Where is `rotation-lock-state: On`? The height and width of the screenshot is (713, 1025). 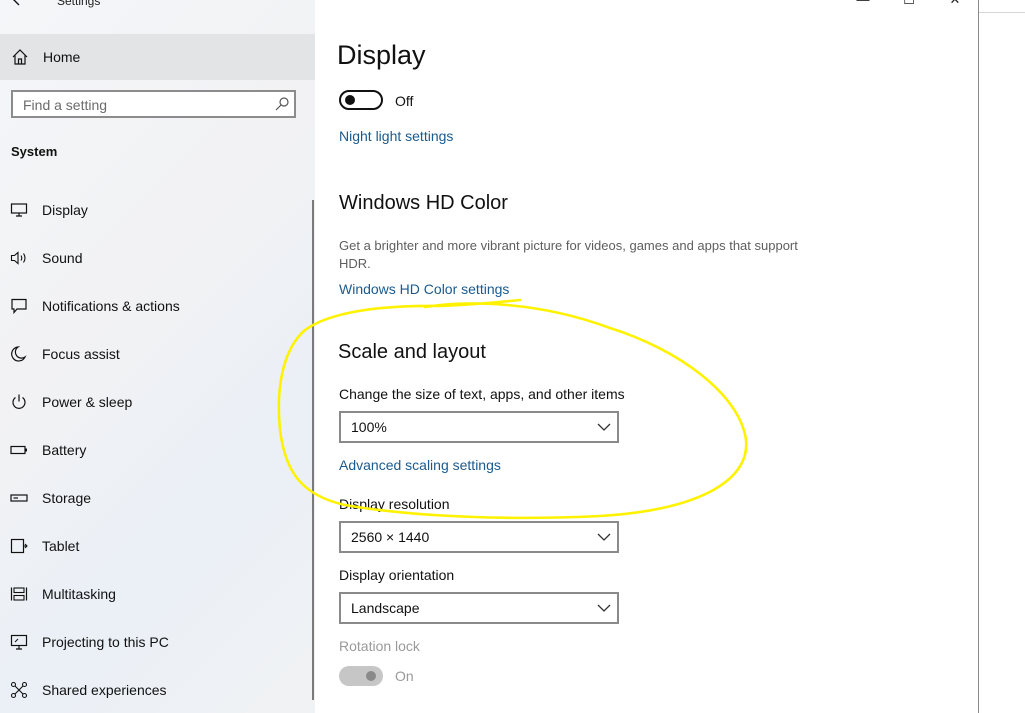
rotation-lock-state: On is located at coordinates (404, 676).